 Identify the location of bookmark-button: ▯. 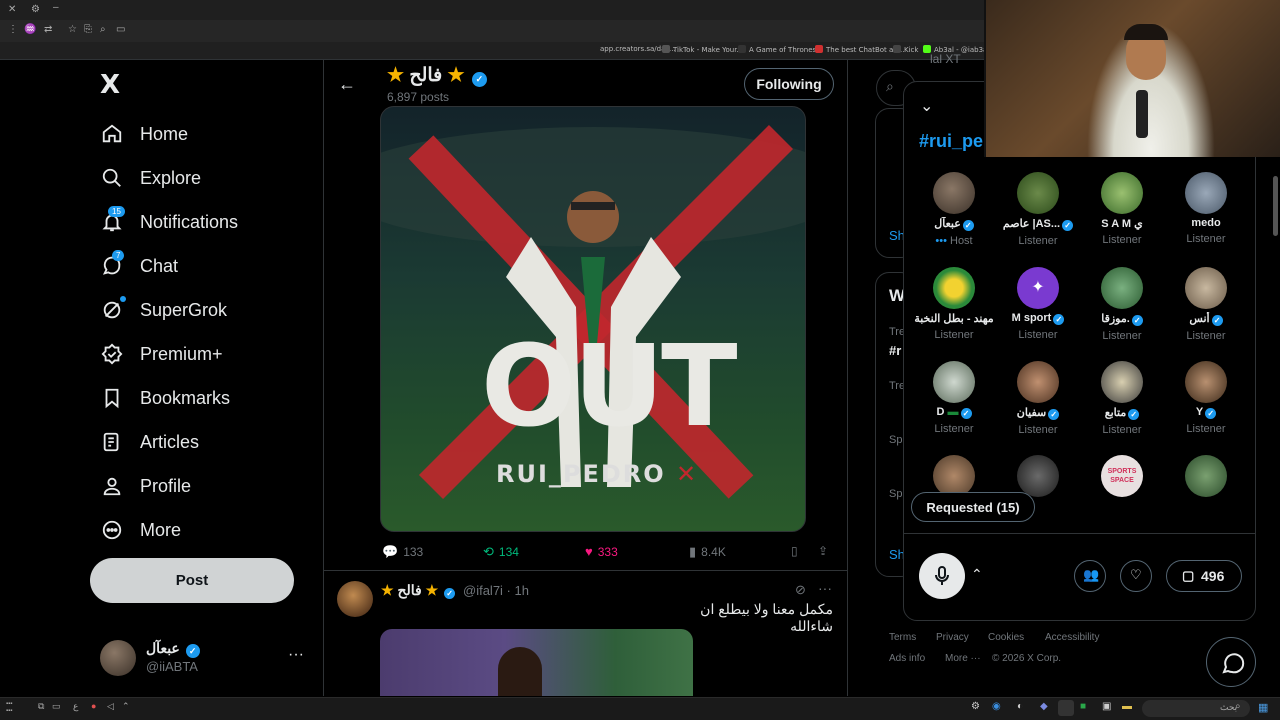
(794, 551).